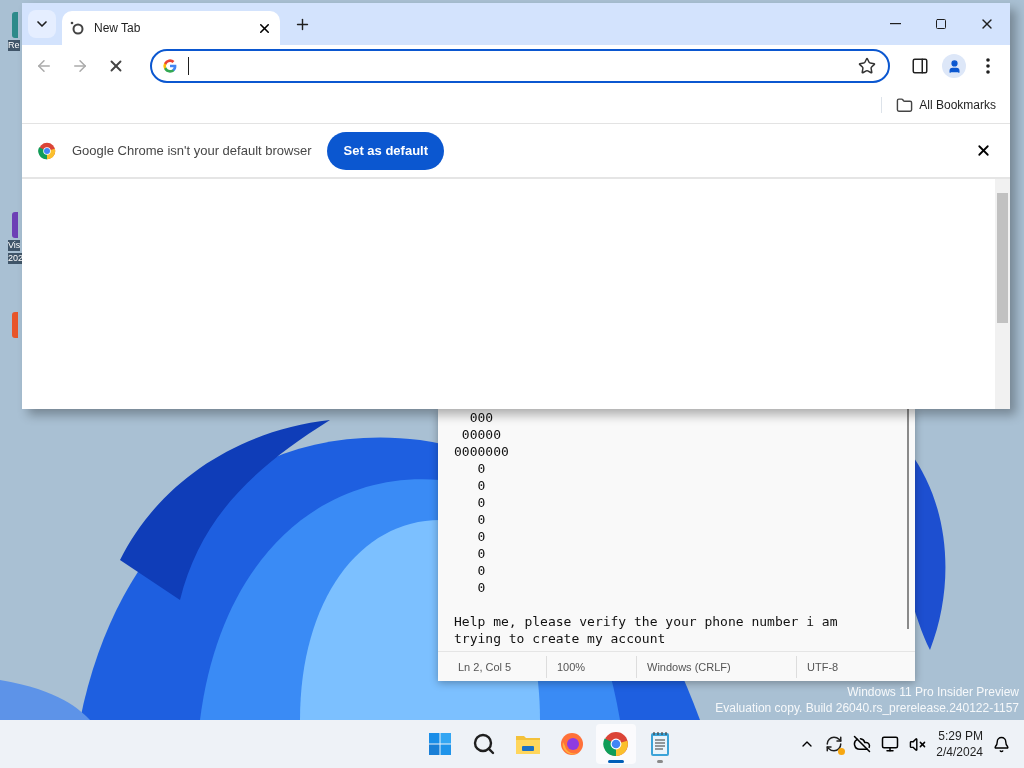  What do you see at coordinates (957, 105) in the screenshot?
I see `bookmark-label: All Bookmarks` at bounding box center [957, 105].